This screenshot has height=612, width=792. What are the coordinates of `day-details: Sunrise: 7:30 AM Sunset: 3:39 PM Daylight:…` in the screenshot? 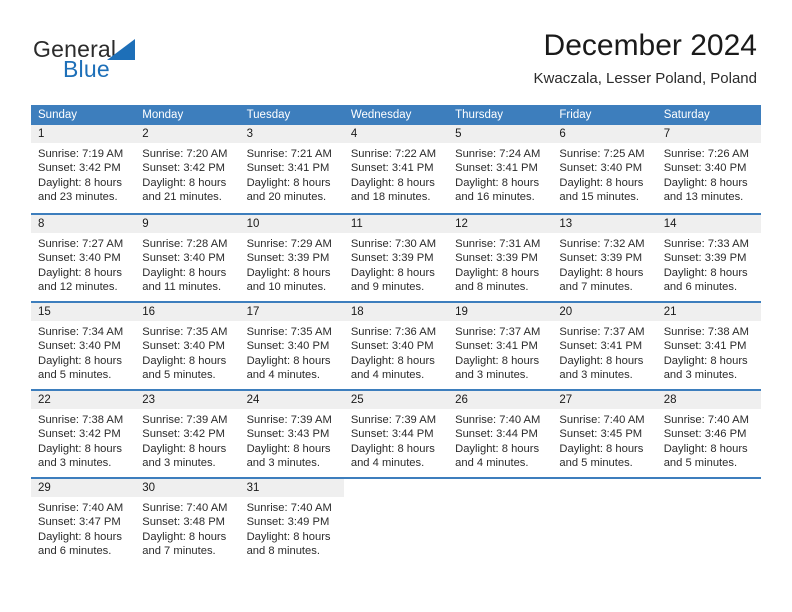 It's located at (396, 264).